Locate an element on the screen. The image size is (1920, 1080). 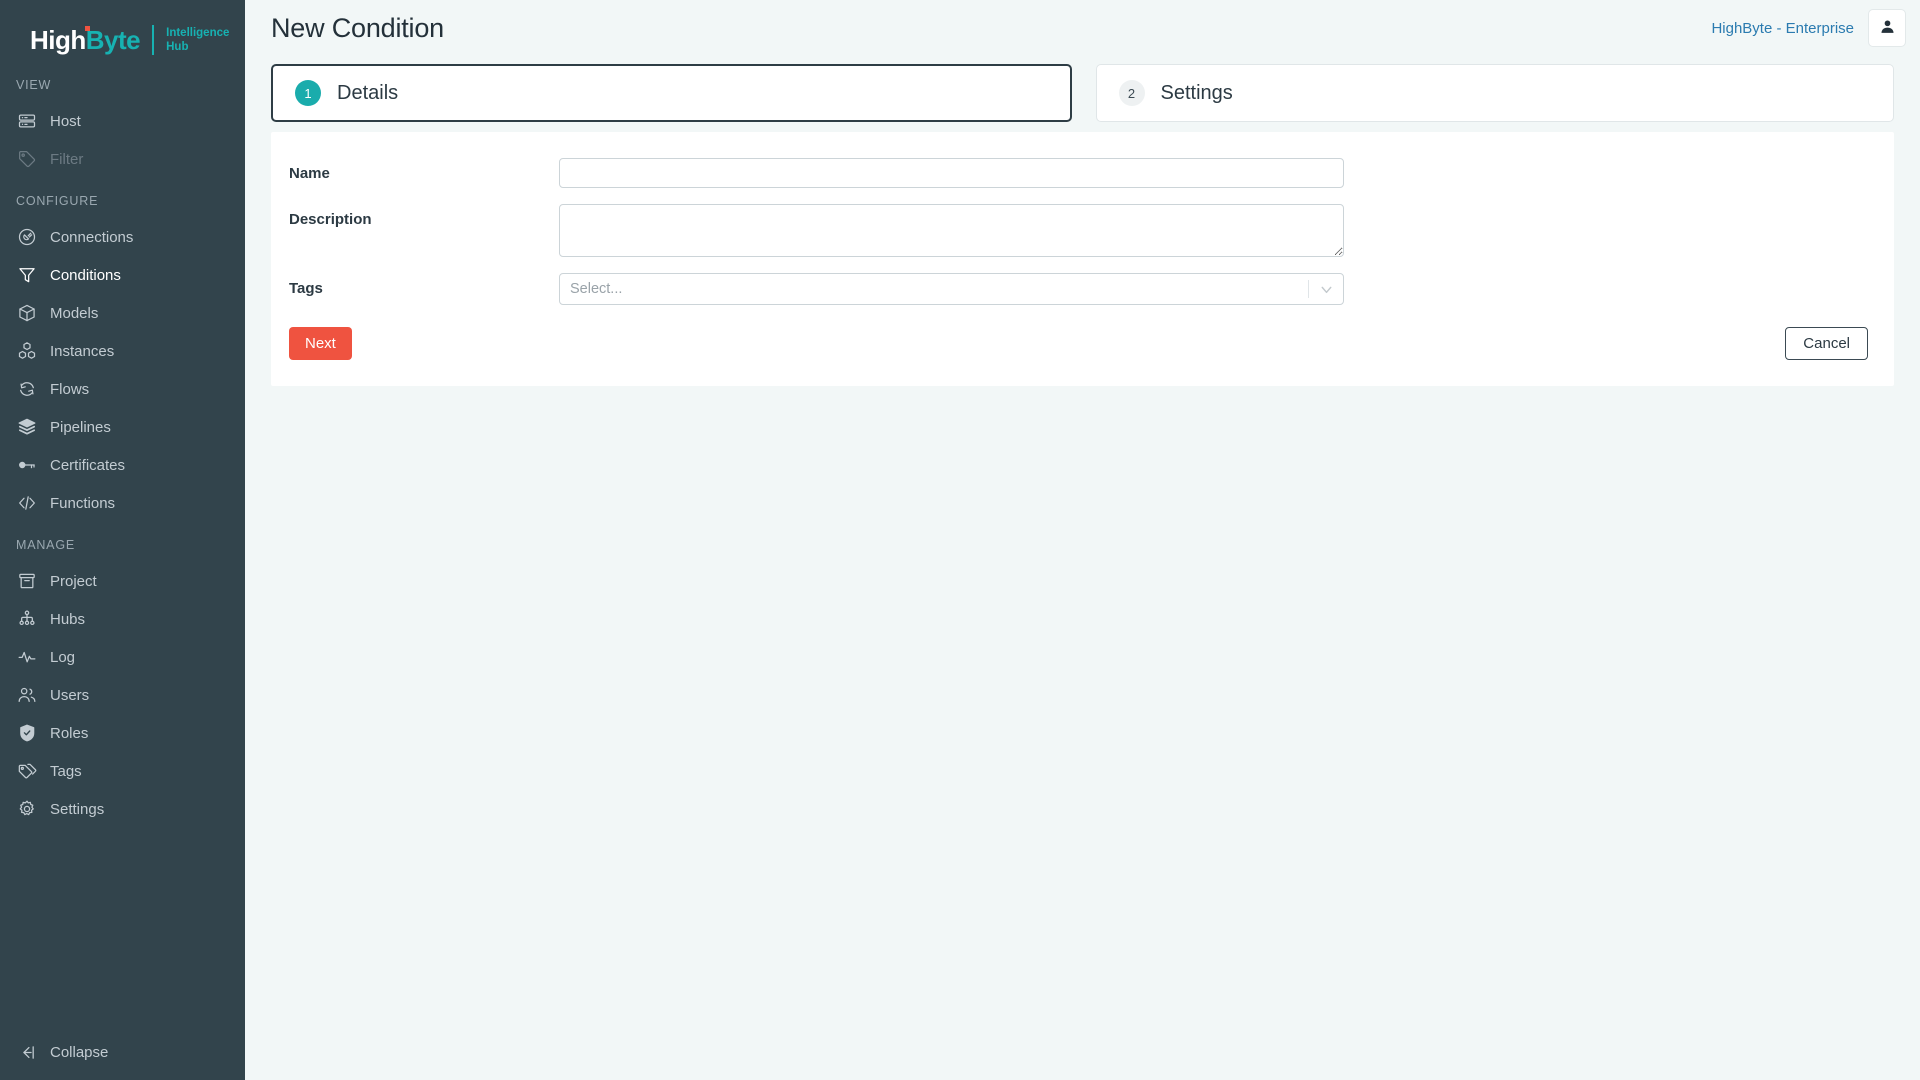
logo-subtitle-line1: Intelligence is located at coordinates (198, 33).